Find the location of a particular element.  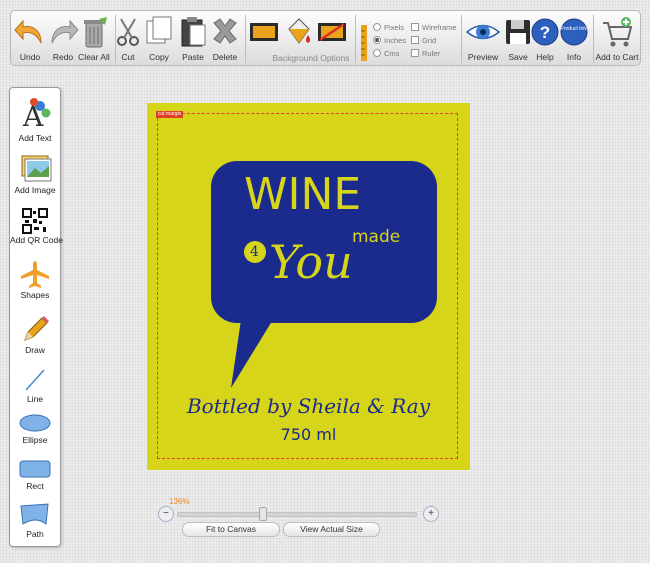

wine-text: WINE is located at coordinates (302, 194).